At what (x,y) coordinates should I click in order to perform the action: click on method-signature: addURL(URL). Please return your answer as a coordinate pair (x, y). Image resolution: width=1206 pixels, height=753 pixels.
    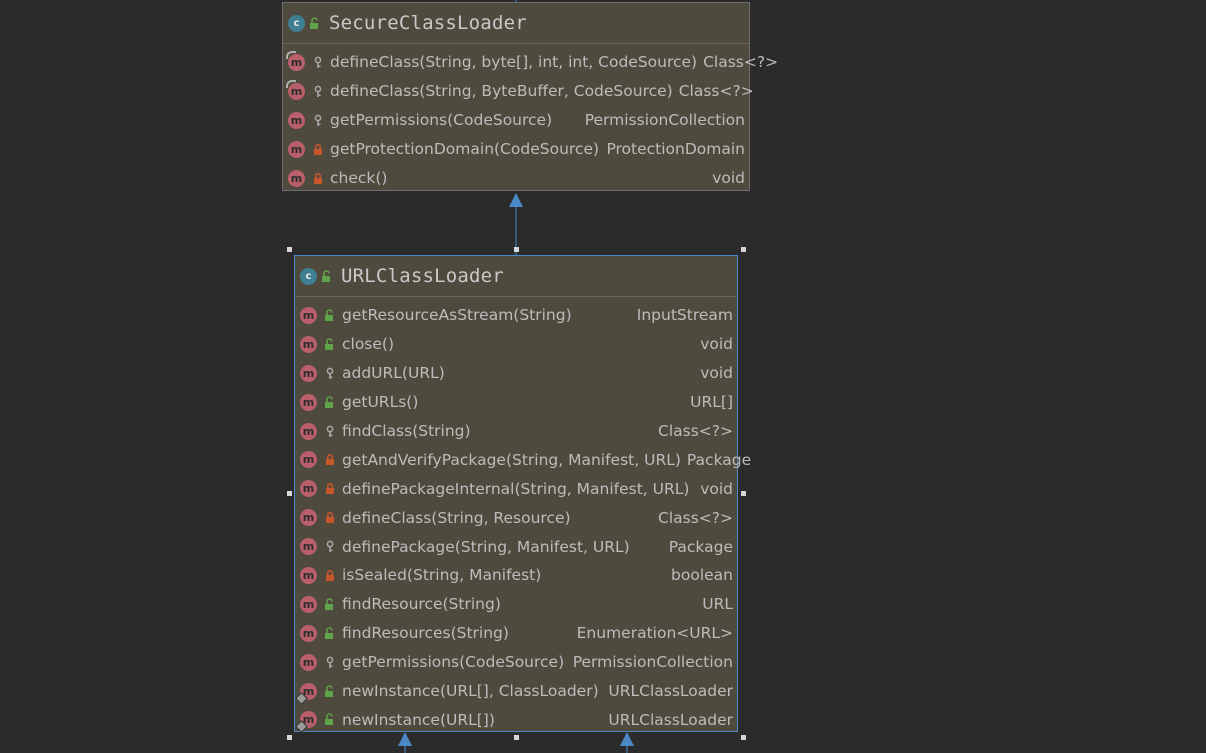
    Looking at the image, I should click on (393, 373).